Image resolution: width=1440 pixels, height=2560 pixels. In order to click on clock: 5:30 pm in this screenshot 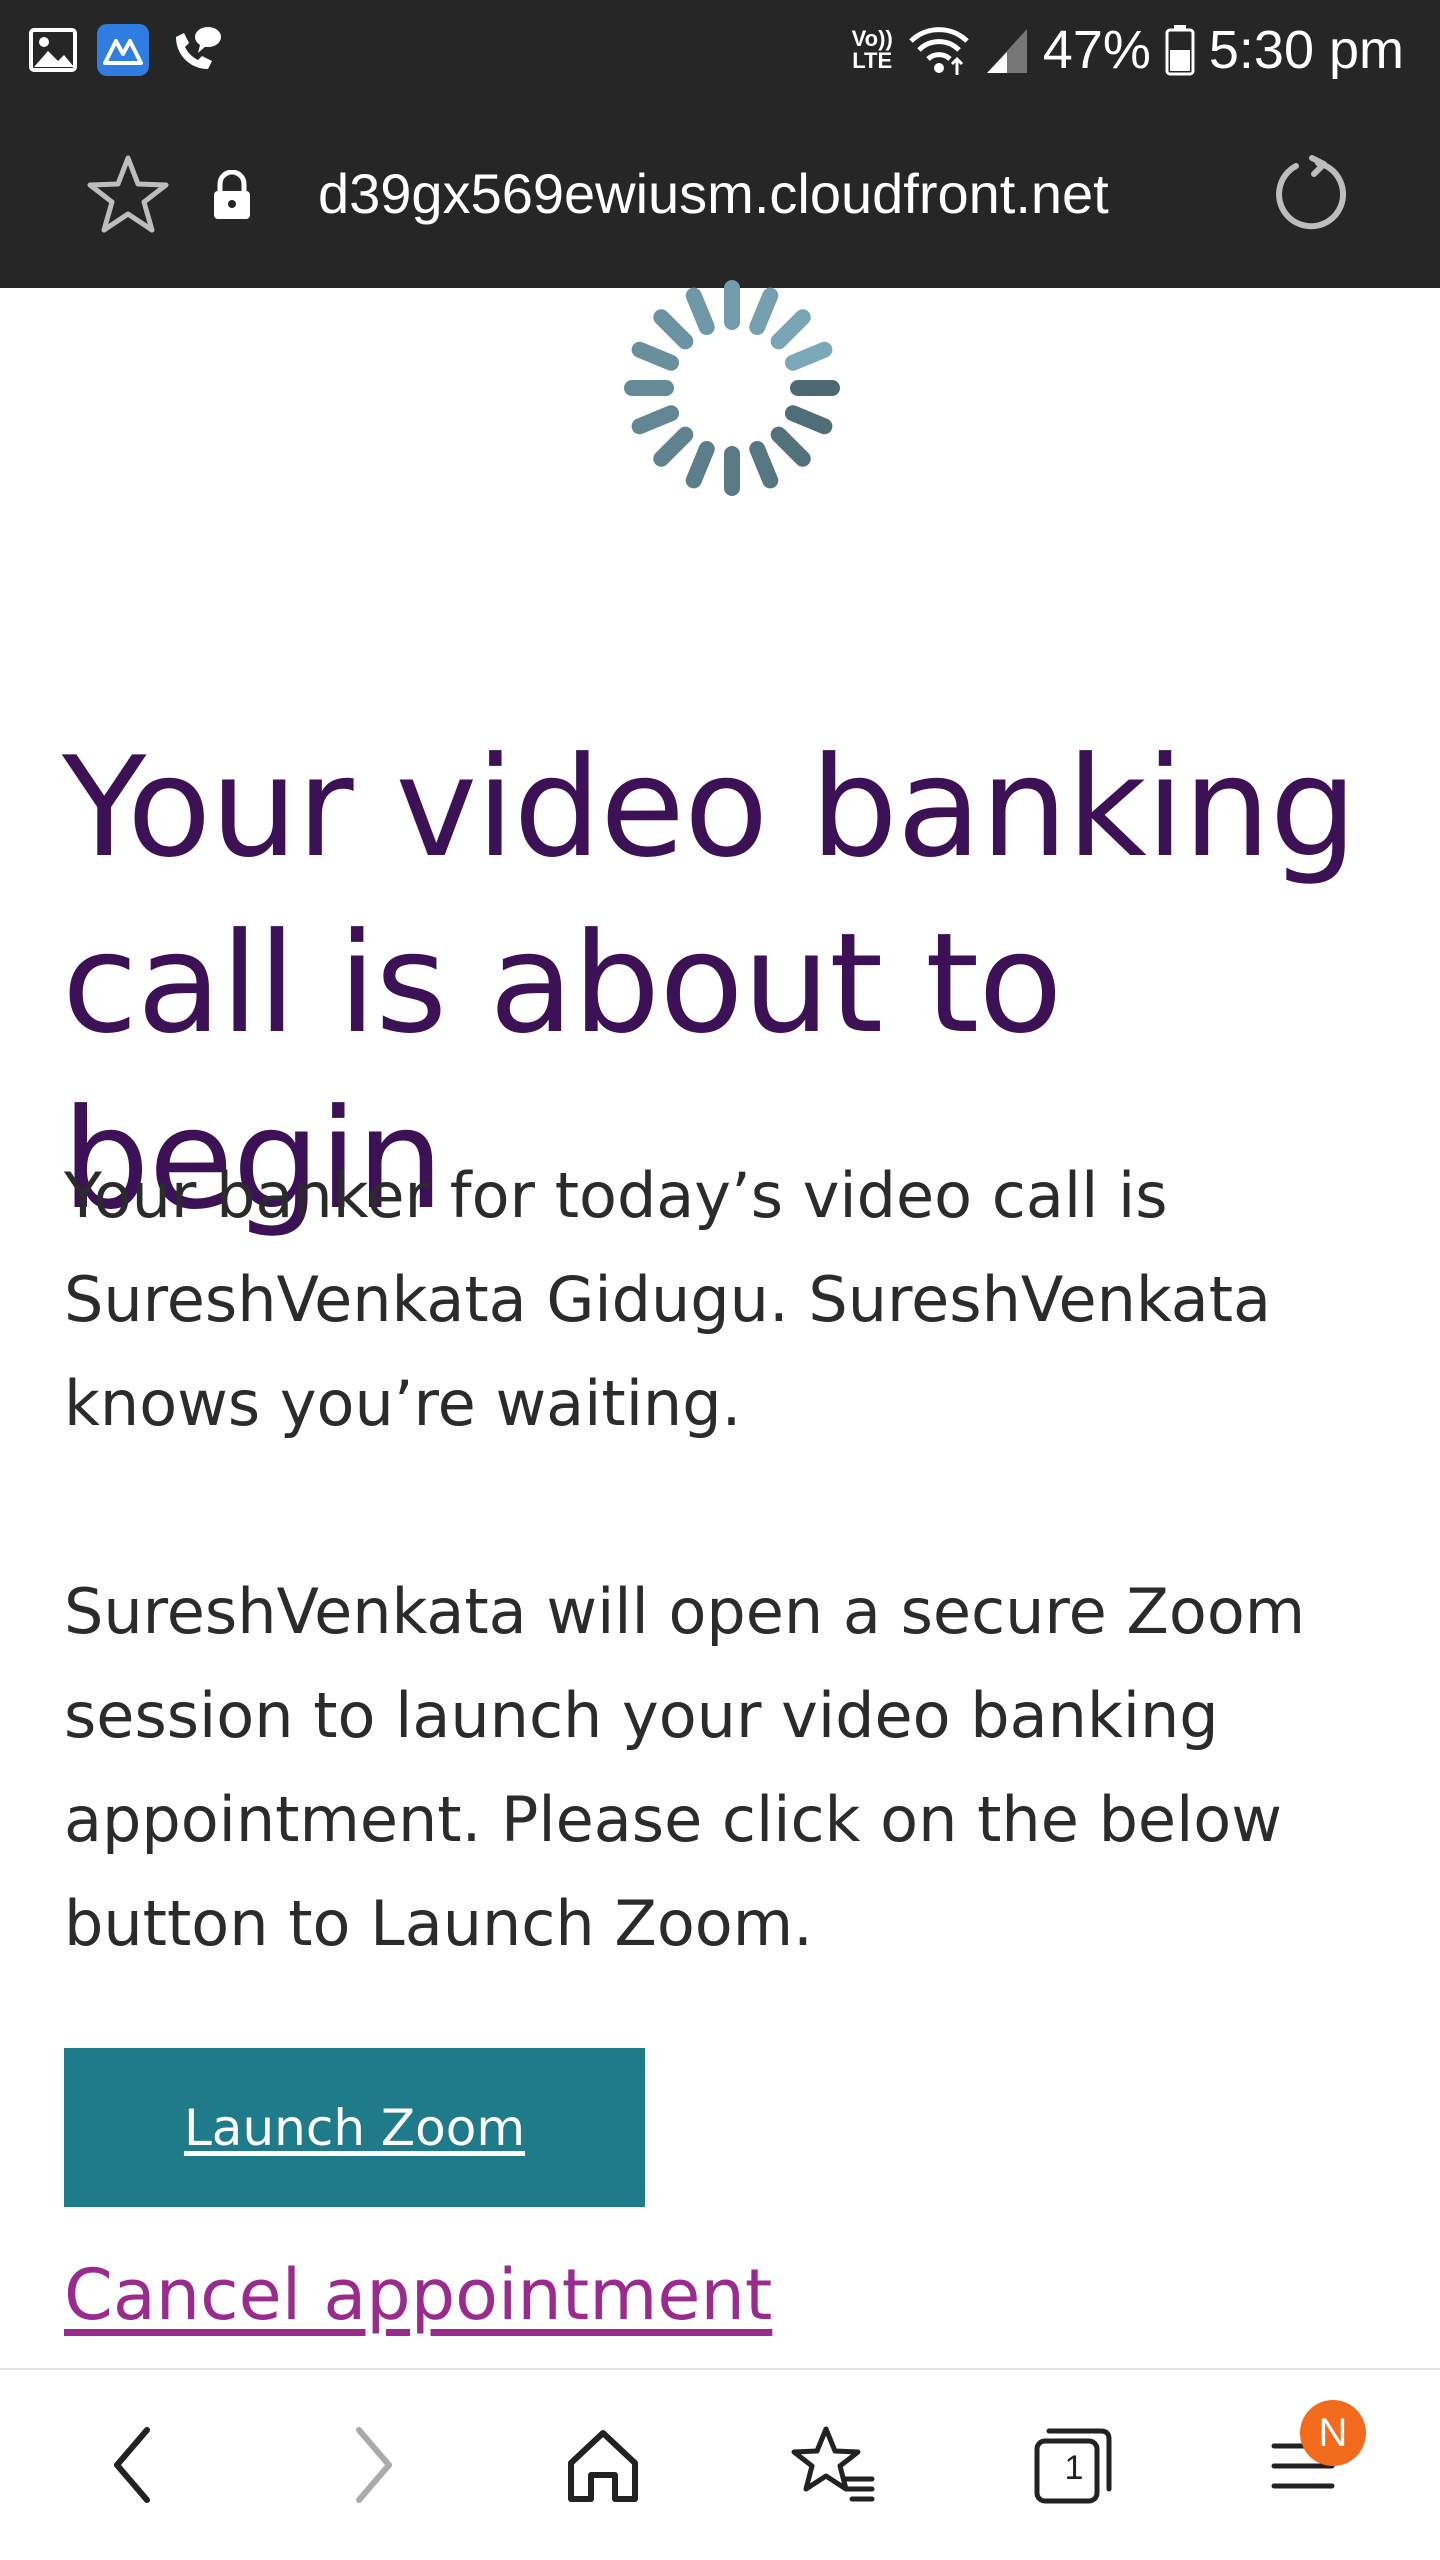, I will do `click(1306, 50)`.